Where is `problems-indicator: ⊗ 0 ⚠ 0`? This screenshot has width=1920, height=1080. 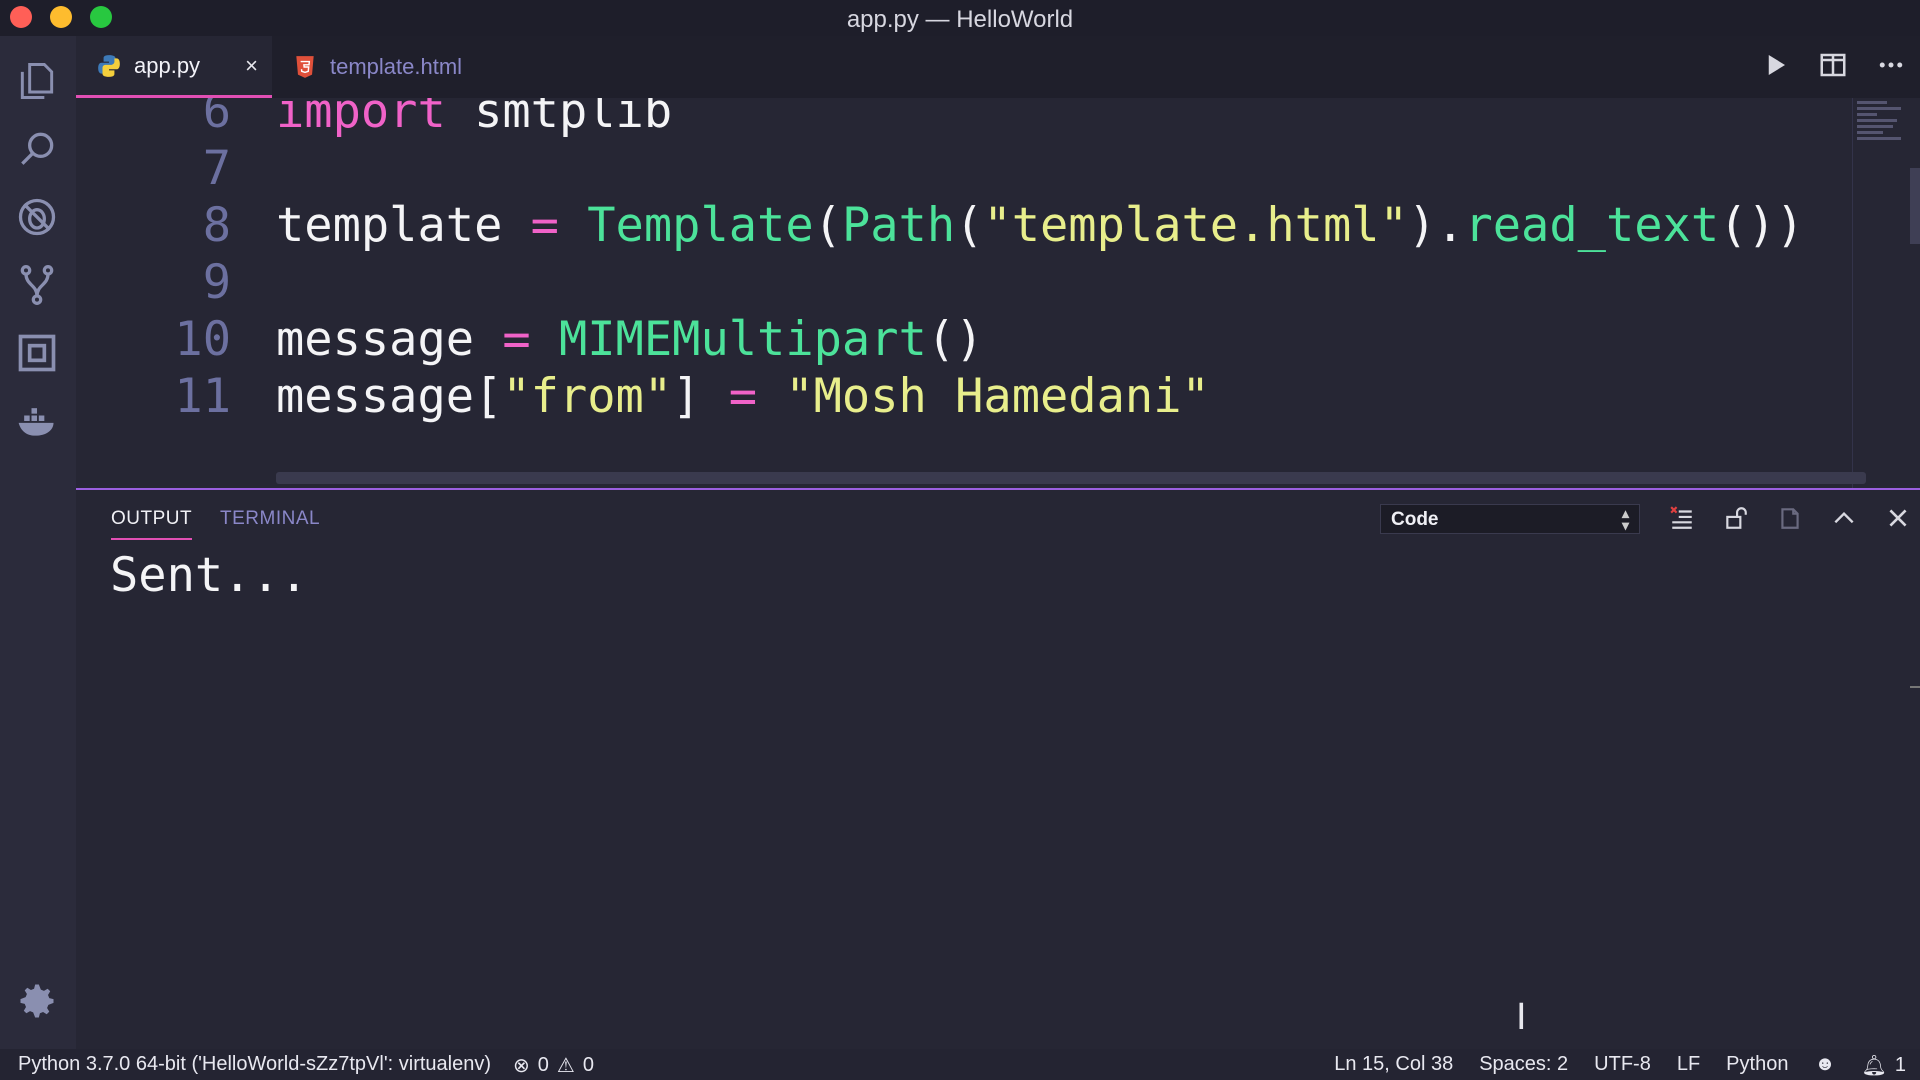 problems-indicator: ⊗ 0 ⚠ 0 is located at coordinates (553, 1065).